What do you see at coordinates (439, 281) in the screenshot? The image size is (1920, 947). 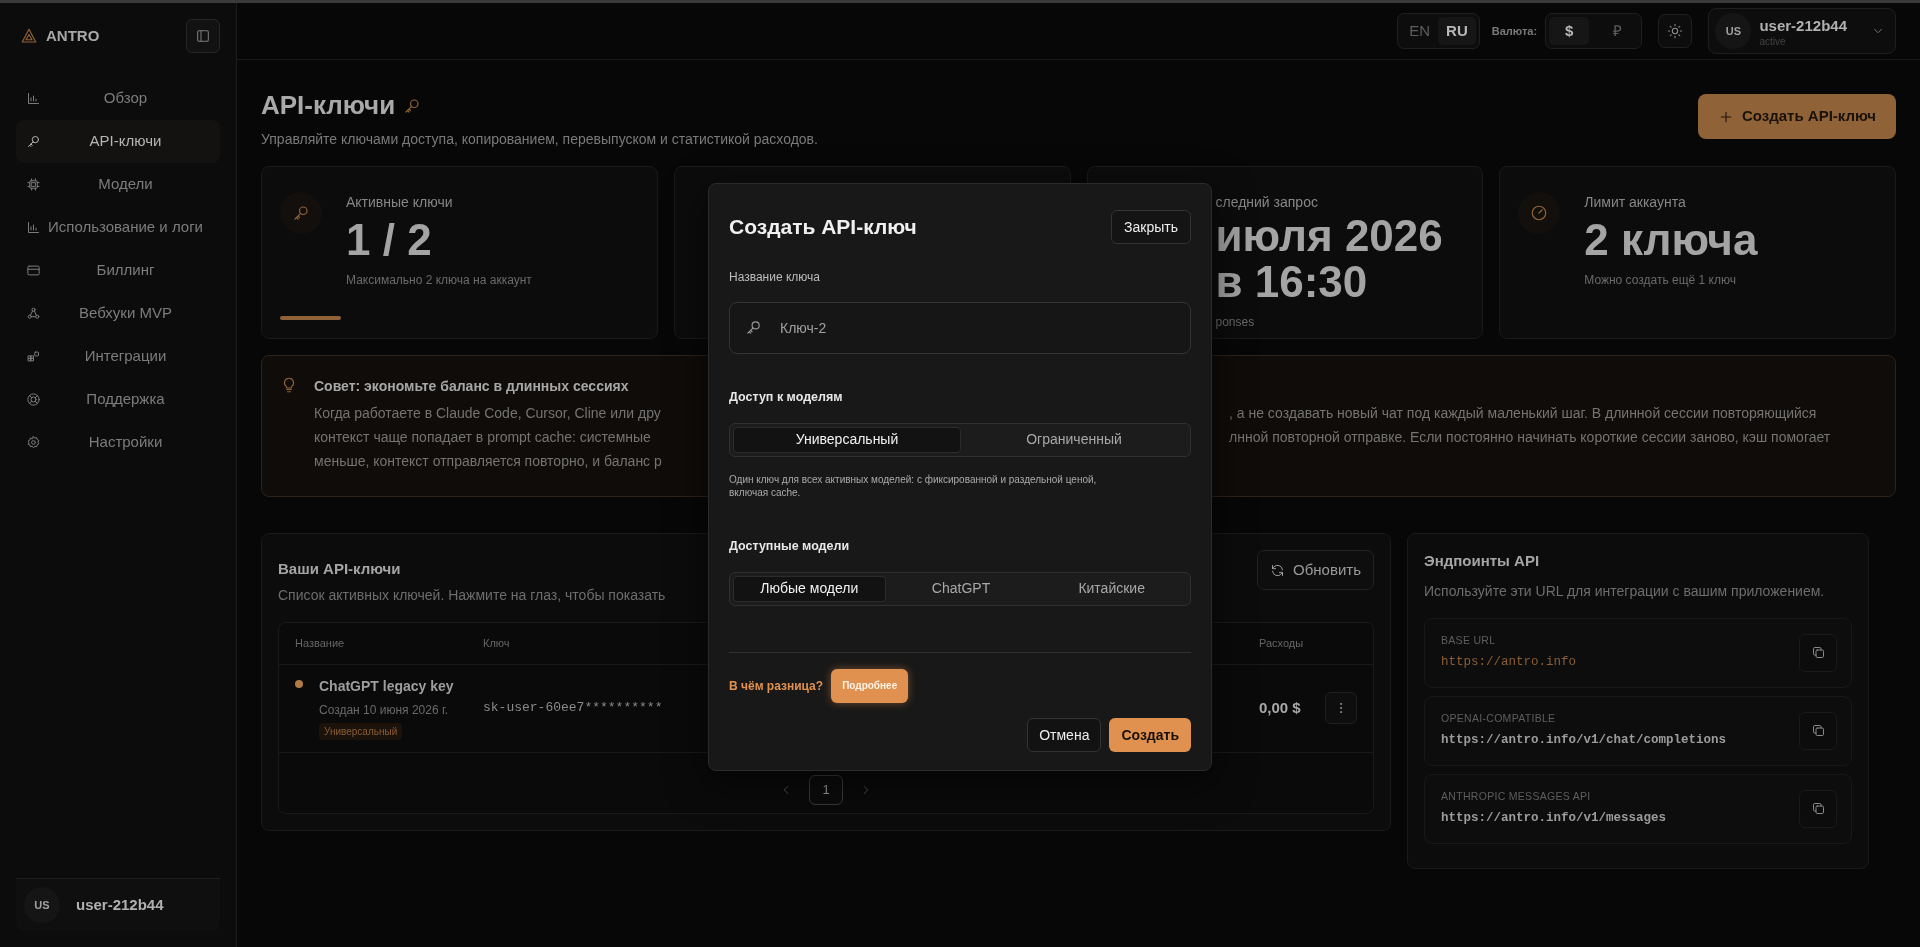 I see `stat-note: Максимально 2 ключа на аккаунт` at bounding box center [439, 281].